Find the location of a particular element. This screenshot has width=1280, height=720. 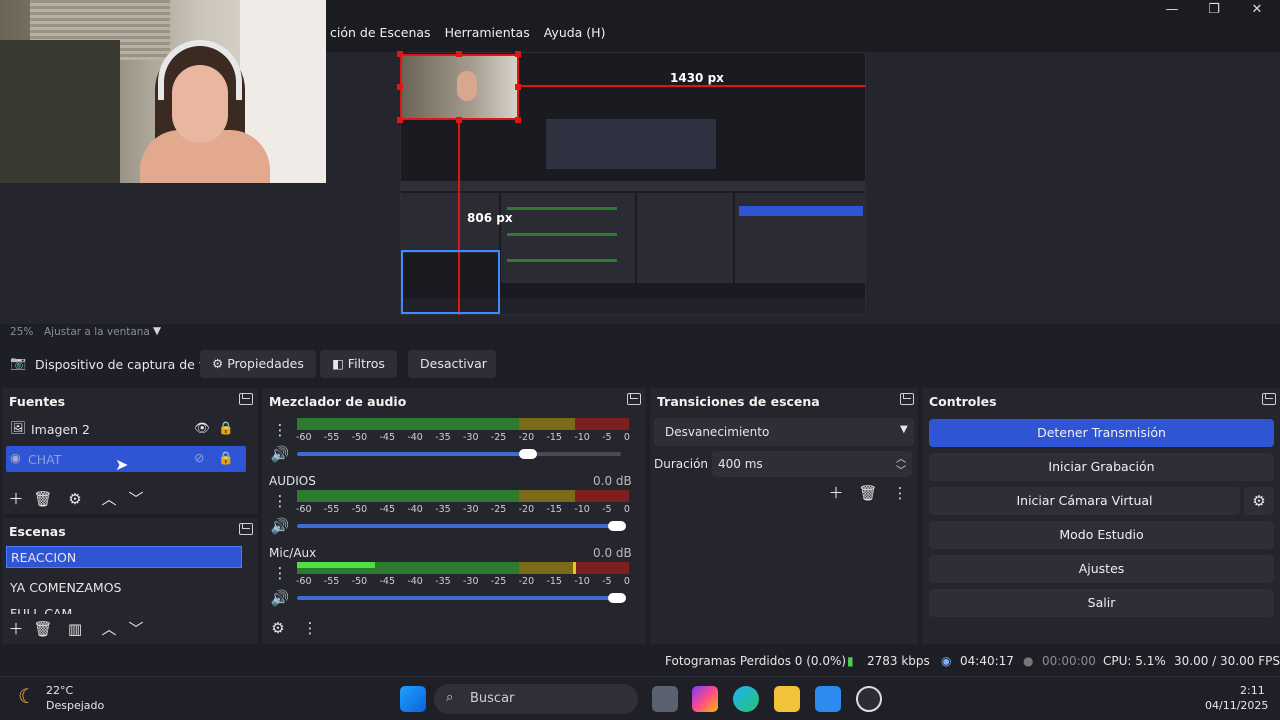

channel-name: AUDIOS is located at coordinates (292, 481).